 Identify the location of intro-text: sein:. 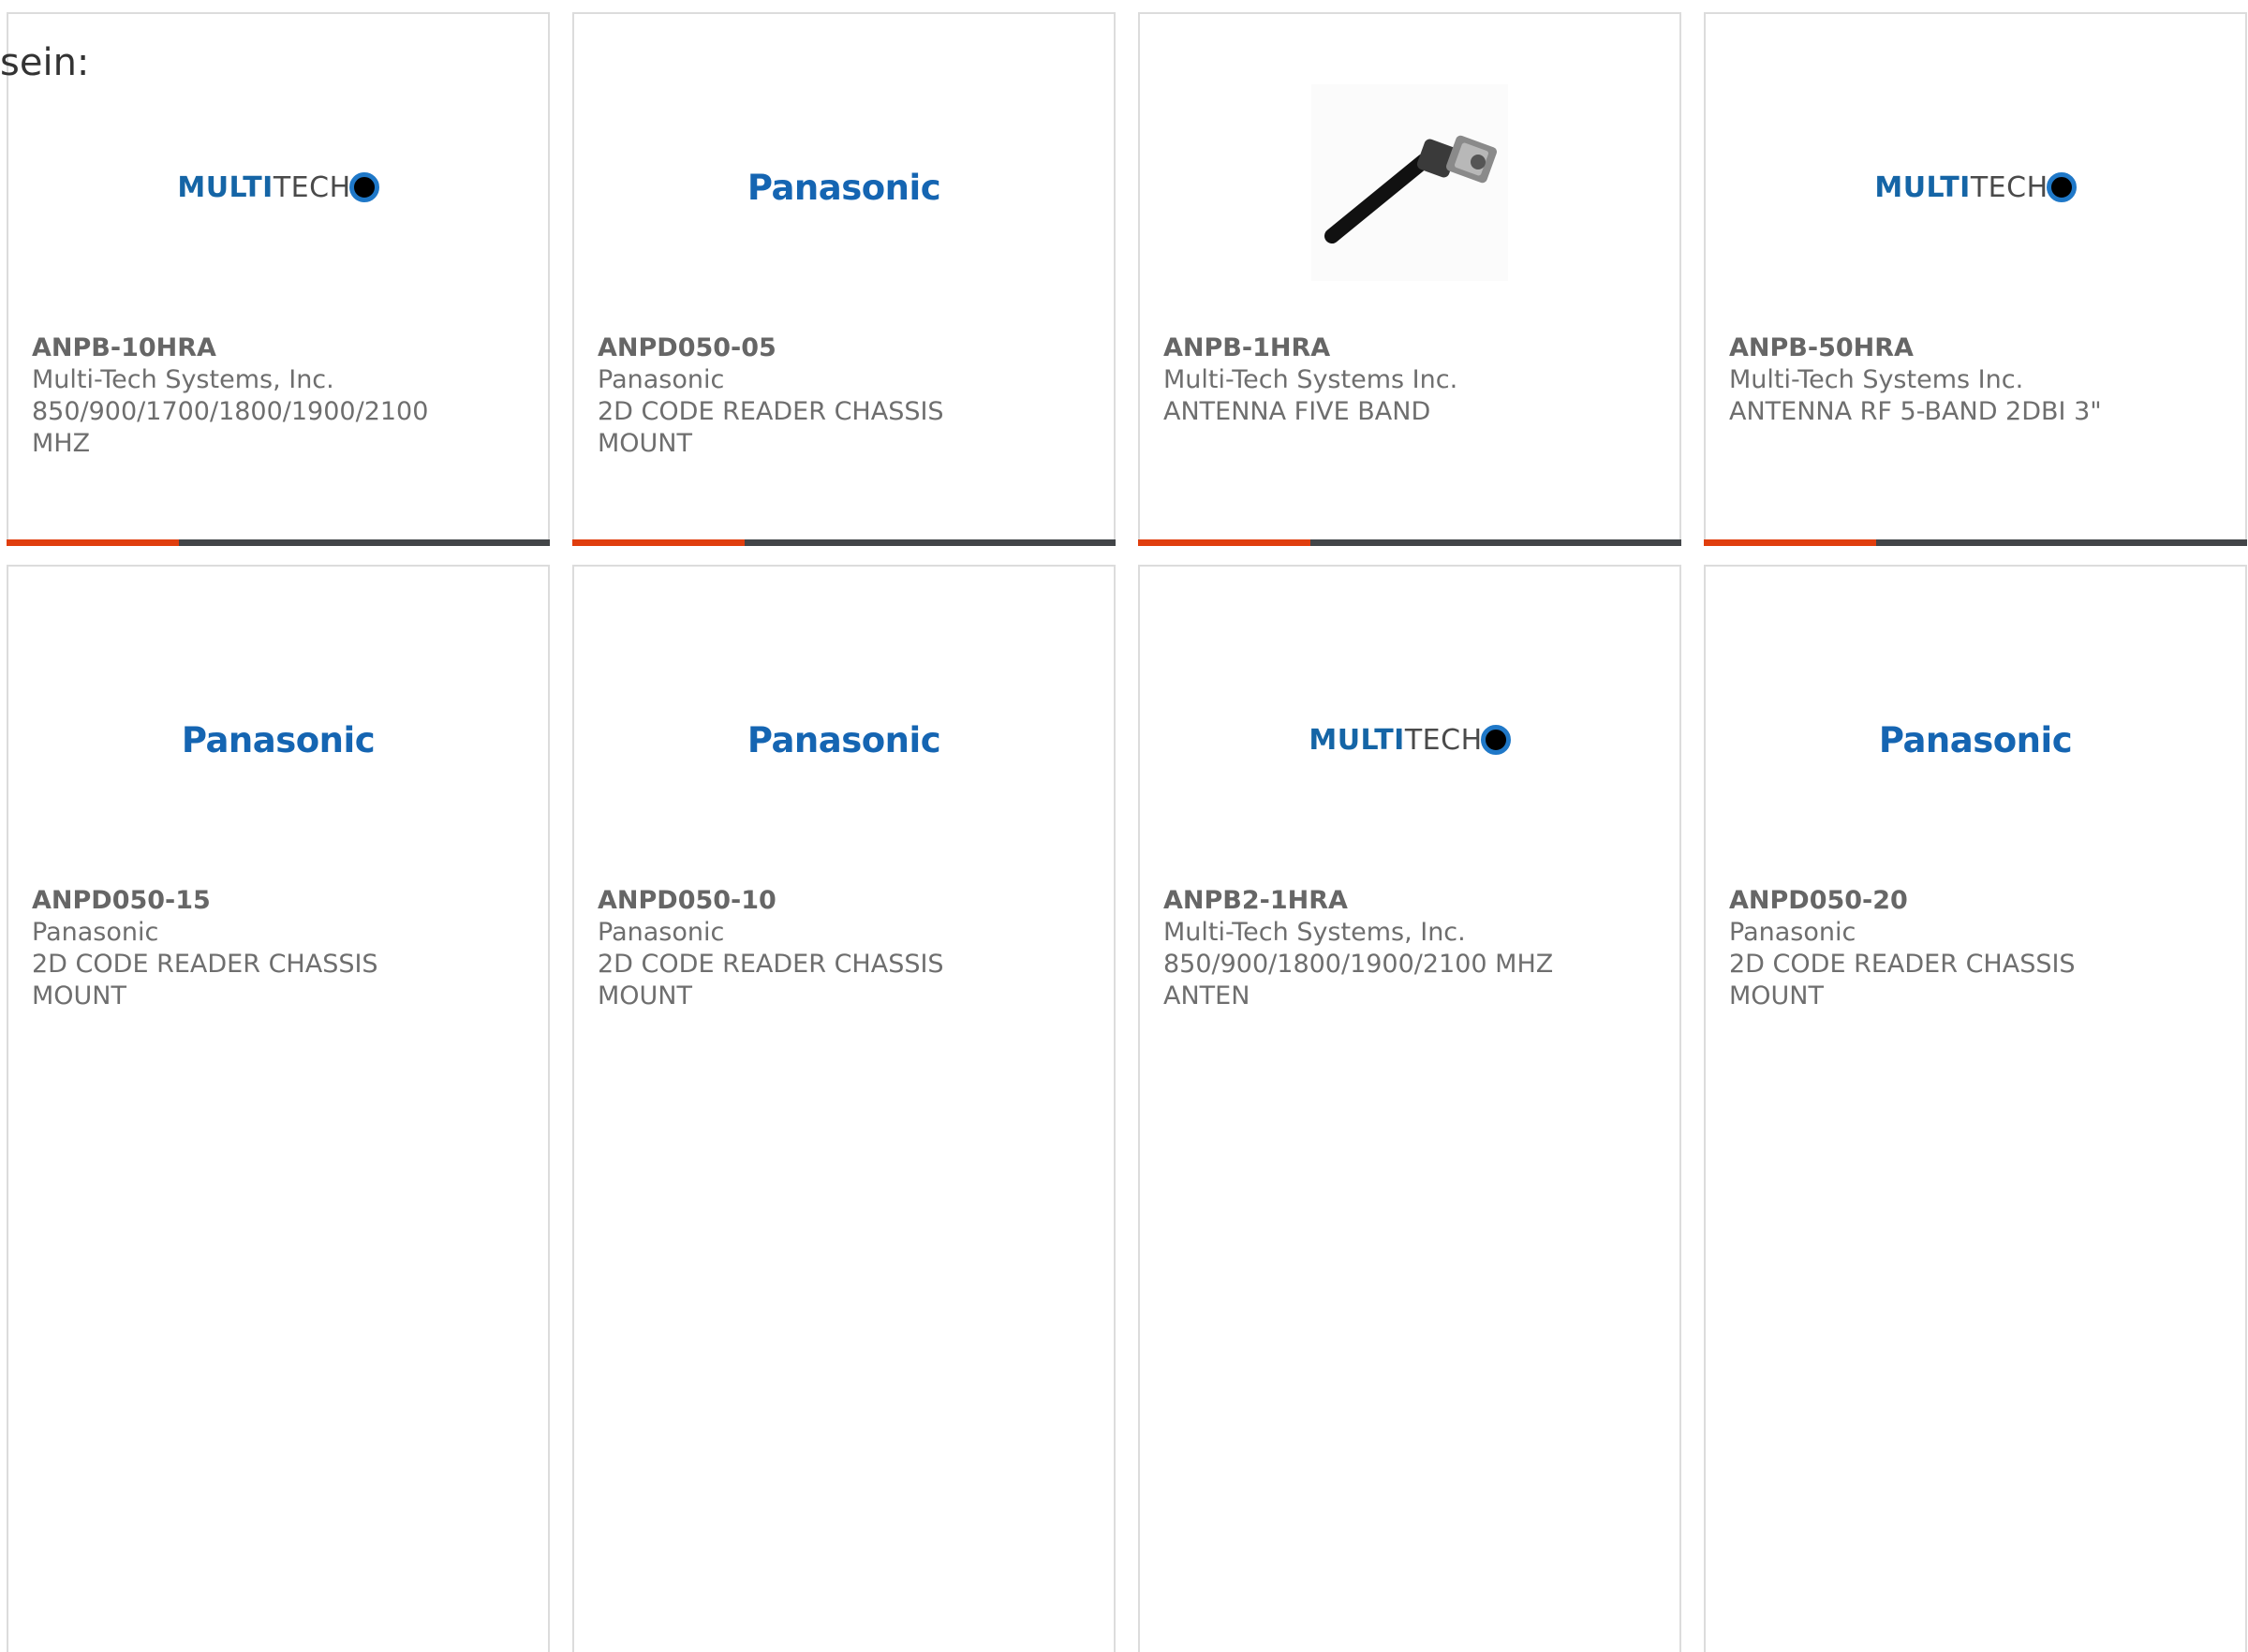
(45, 62).